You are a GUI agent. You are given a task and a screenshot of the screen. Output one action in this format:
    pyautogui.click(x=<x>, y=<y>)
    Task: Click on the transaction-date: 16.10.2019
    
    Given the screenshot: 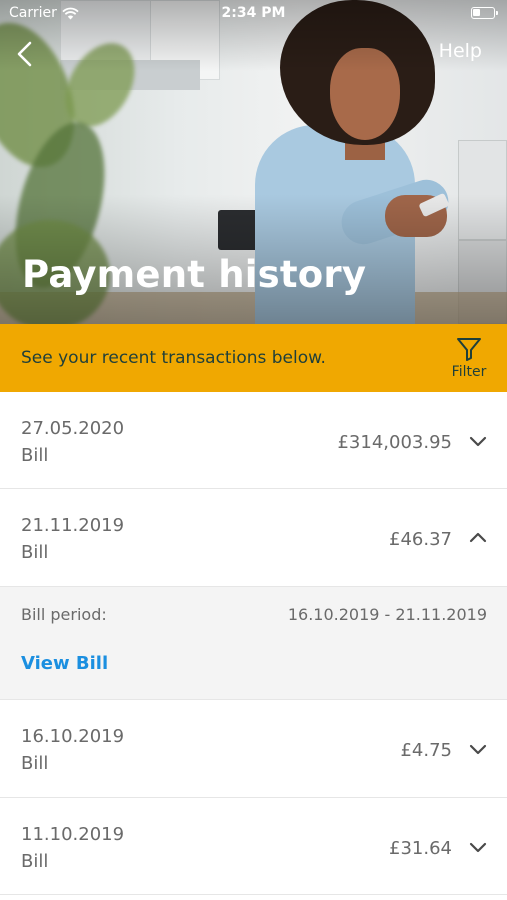 What is the action you would take?
    pyautogui.click(x=73, y=736)
    